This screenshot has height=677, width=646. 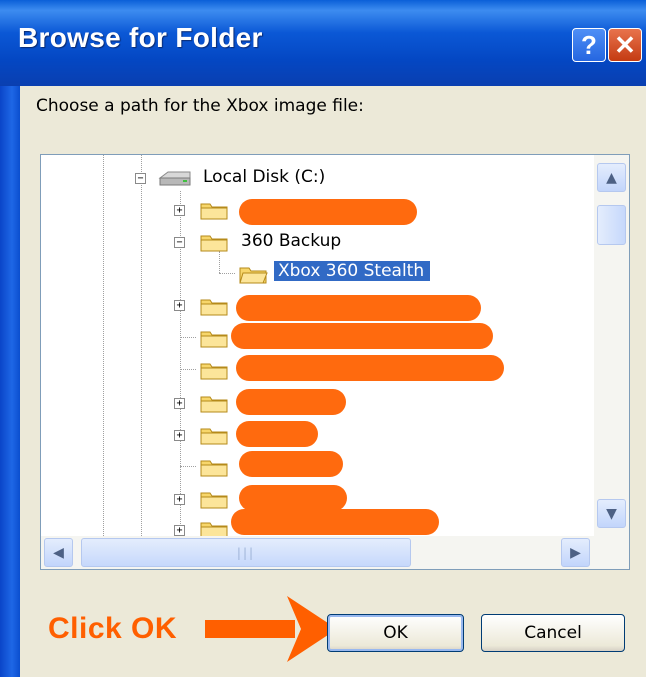 I want to click on folder-open-icon, so click(x=253, y=275).